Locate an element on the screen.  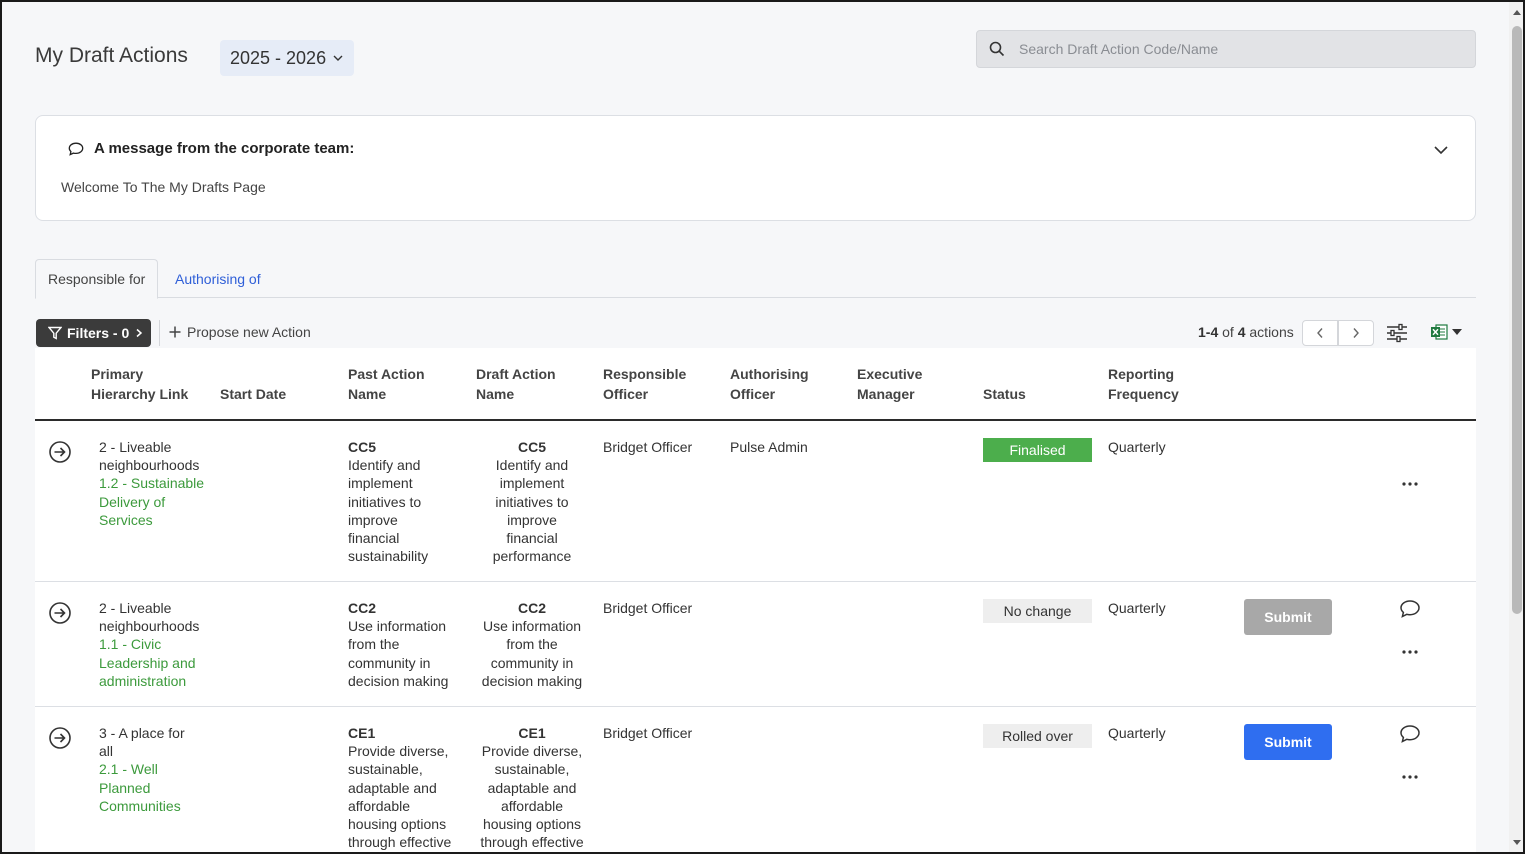
col-executive-manager: Executive Manager is located at coordinates (889, 384).